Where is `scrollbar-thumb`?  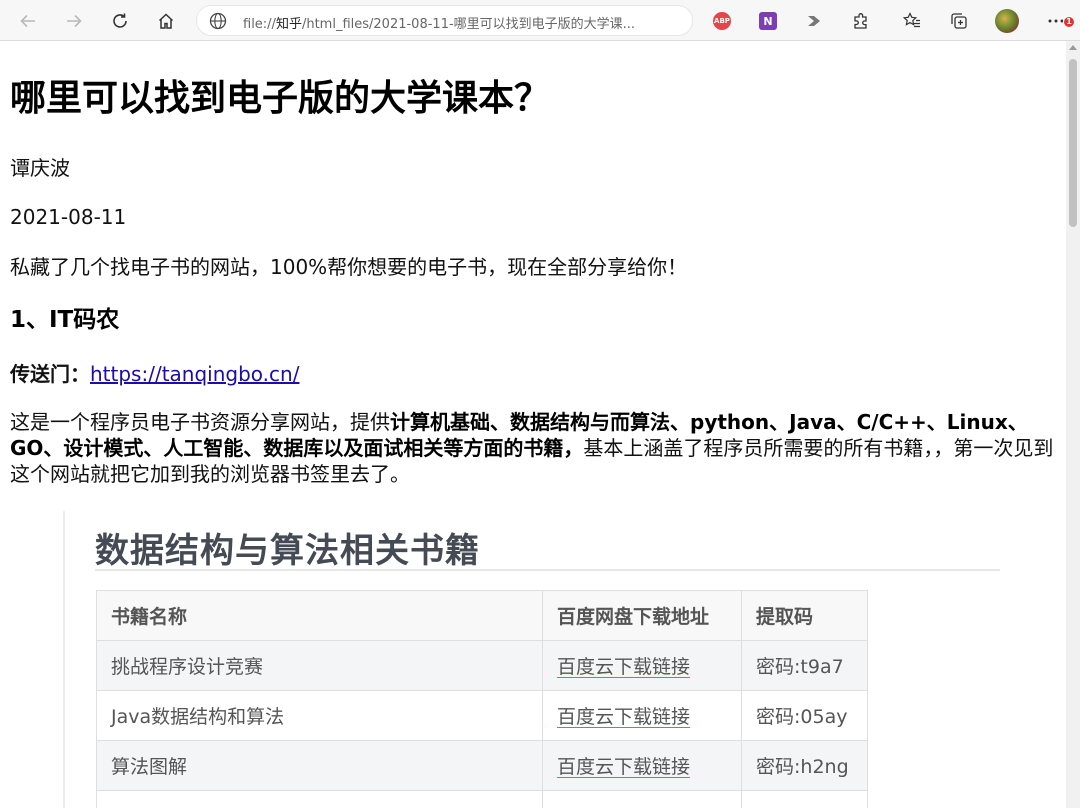 scrollbar-thumb is located at coordinates (1073, 143).